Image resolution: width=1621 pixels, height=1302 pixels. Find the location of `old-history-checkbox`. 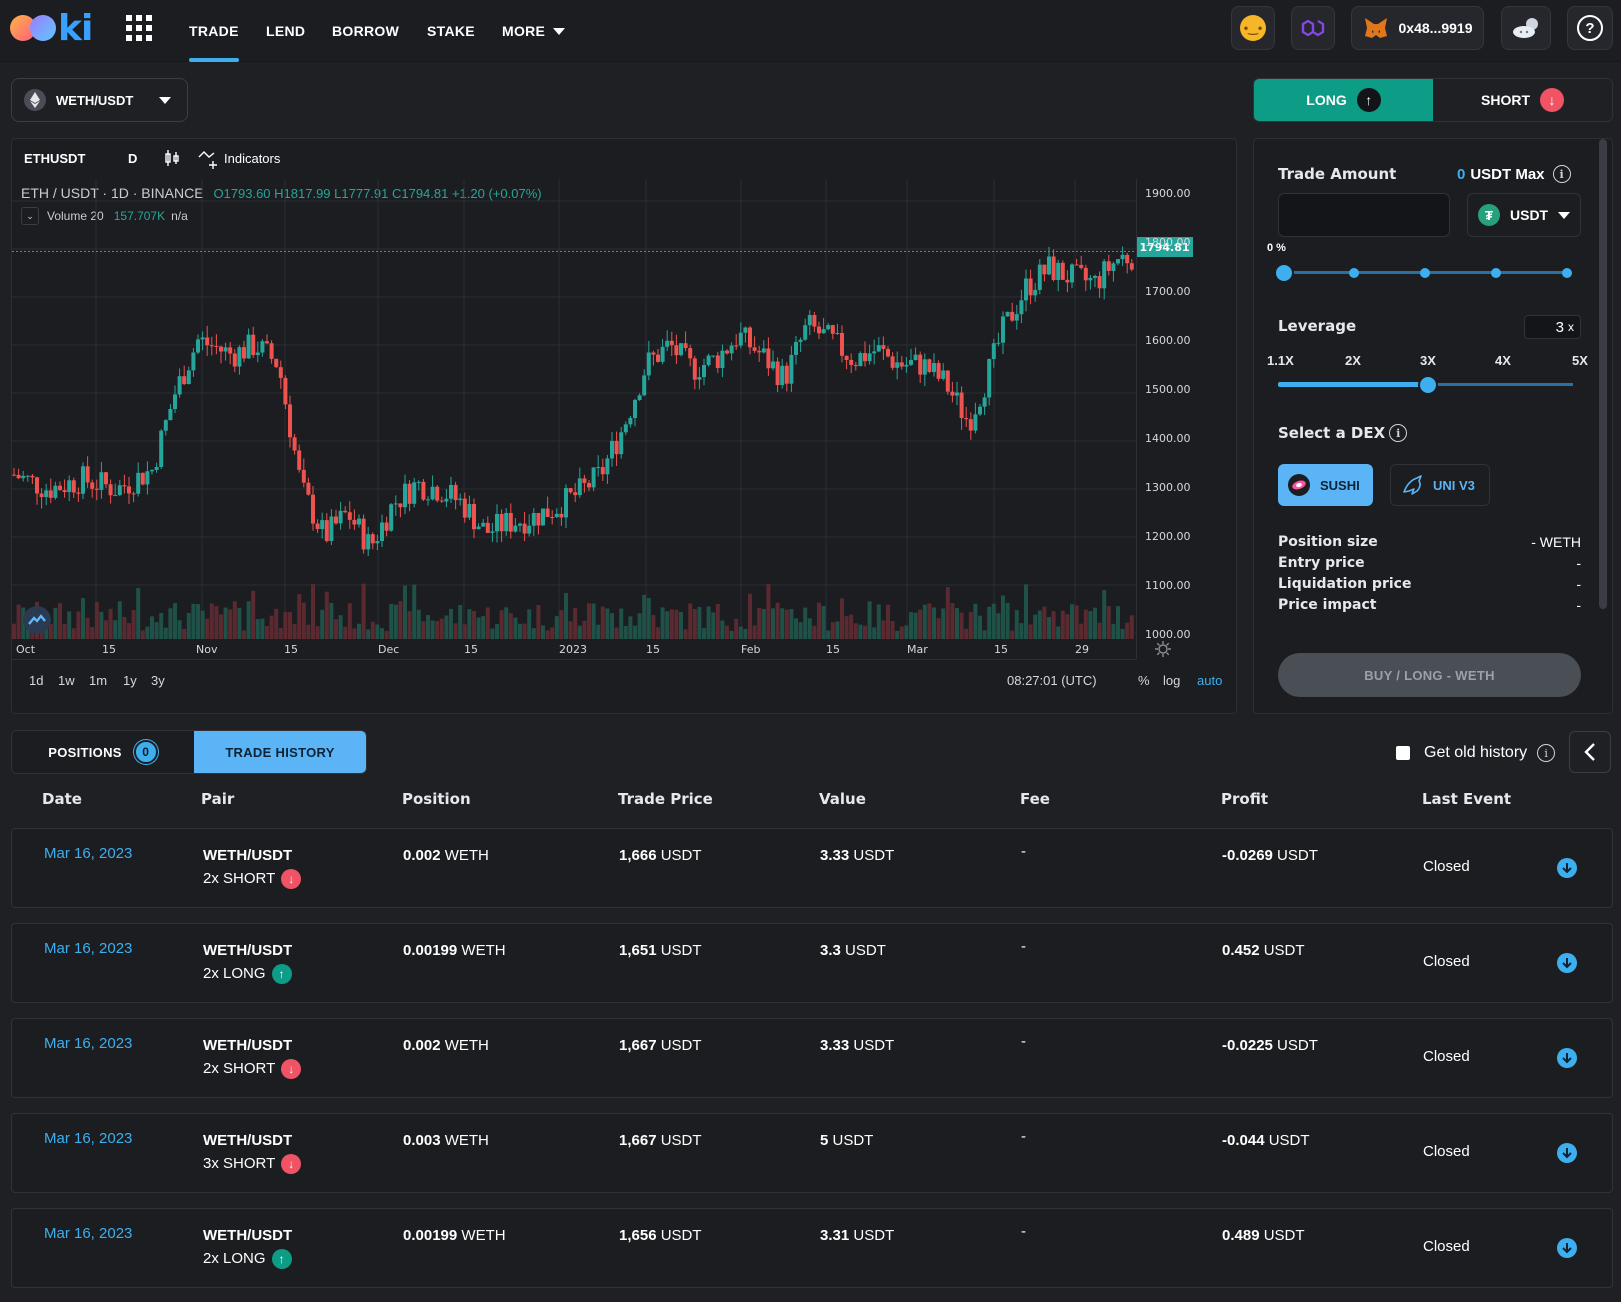

old-history-checkbox is located at coordinates (1403, 753).